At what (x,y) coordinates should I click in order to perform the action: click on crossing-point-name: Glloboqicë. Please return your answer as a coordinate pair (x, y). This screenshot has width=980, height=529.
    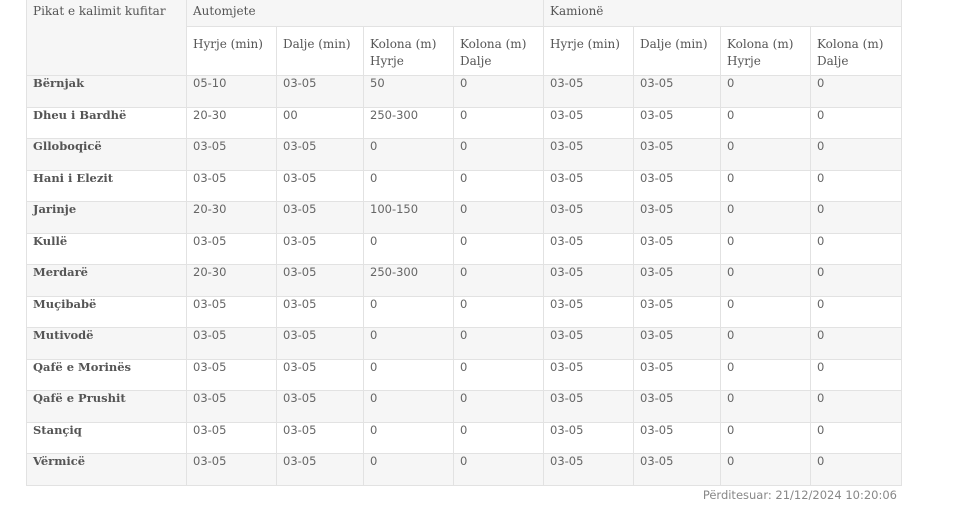
    Looking at the image, I should click on (106, 154).